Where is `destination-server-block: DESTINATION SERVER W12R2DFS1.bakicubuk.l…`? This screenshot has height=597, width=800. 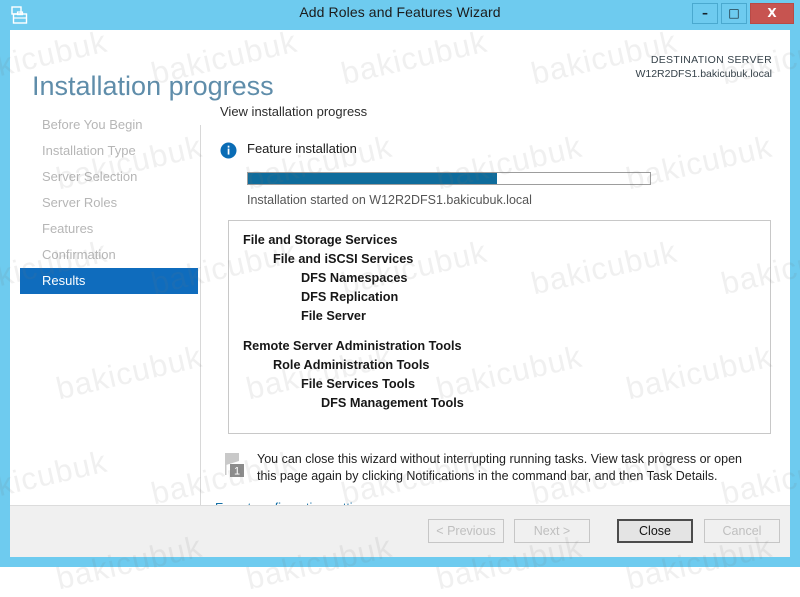 destination-server-block: DESTINATION SERVER W12R2DFS1.bakicubuk.l… is located at coordinates (703, 67).